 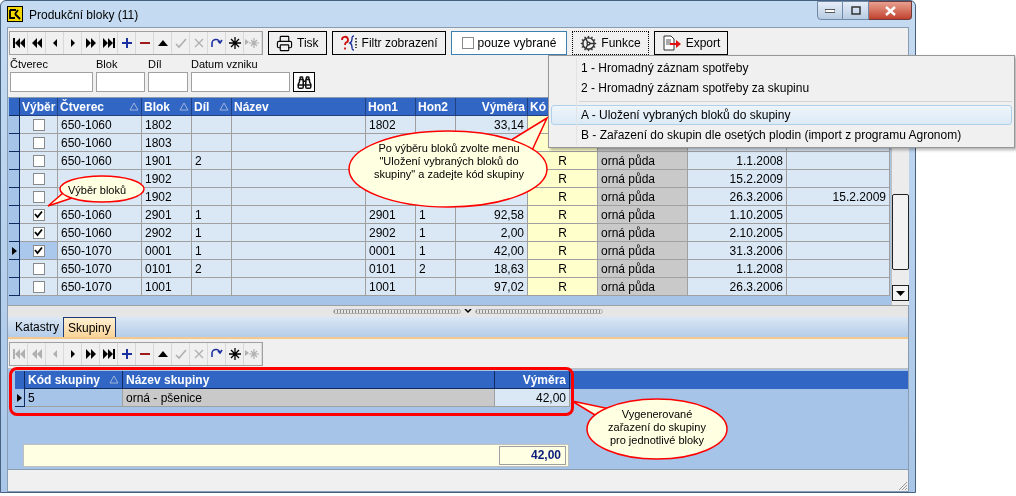 What do you see at coordinates (126, 353) in the screenshot?
I see `plus-icon` at bounding box center [126, 353].